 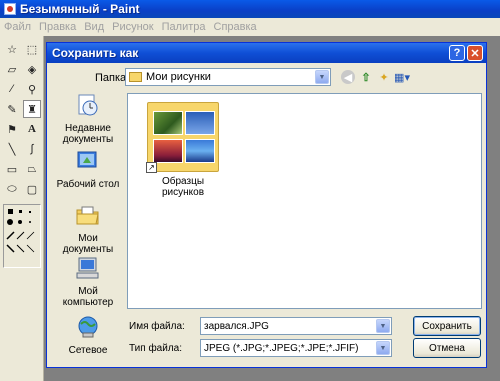 What do you see at coordinates (88, 350) in the screenshot?
I see `place-label: Сетевое` at bounding box center [88, 350].